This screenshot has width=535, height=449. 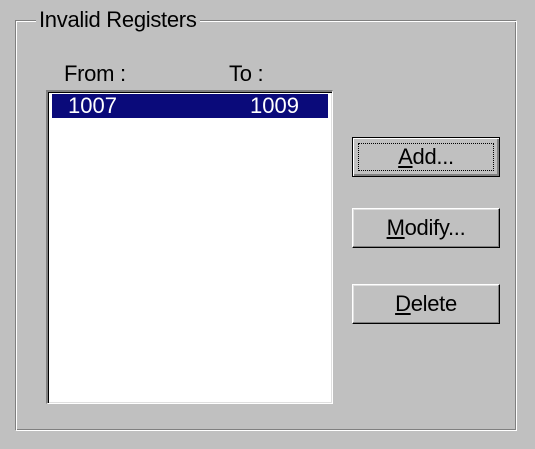 I want to click on from-column-header: From :, so click(x=95, y=73).